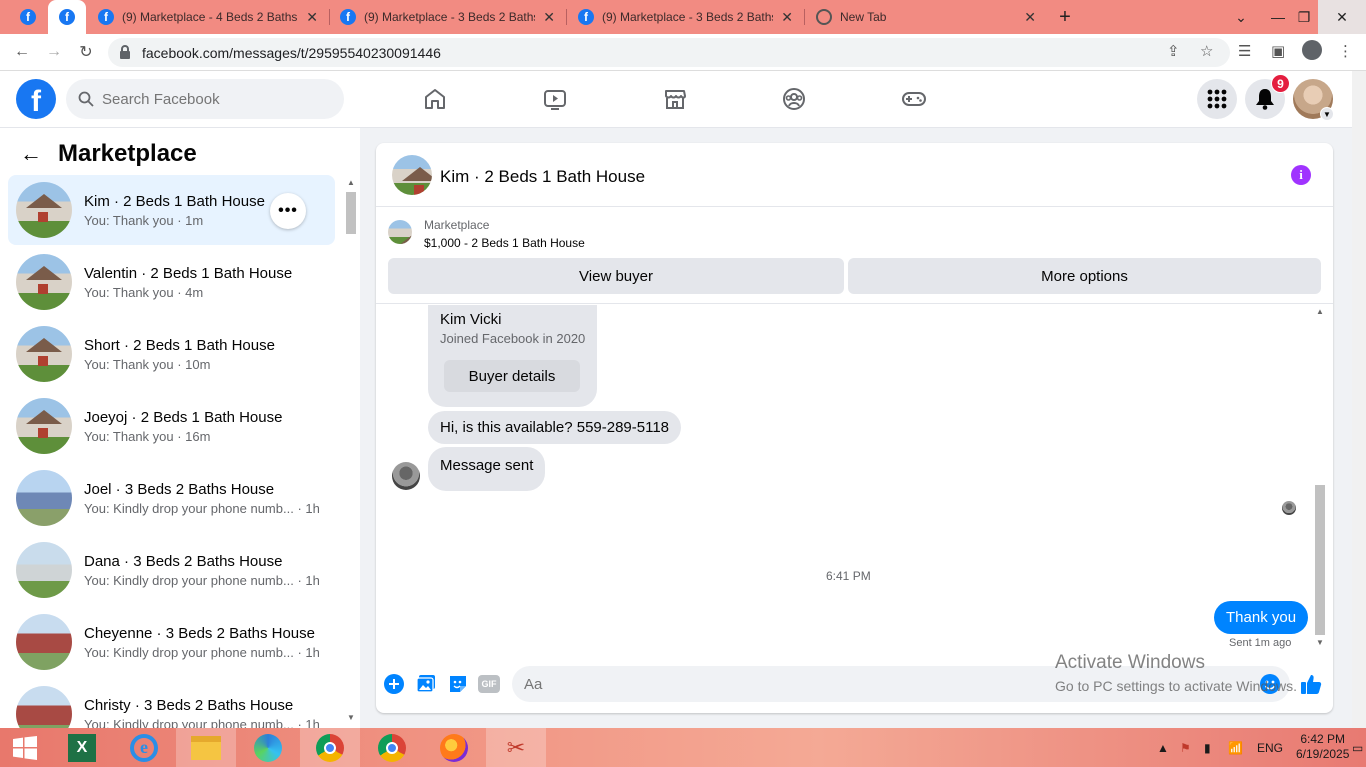  I want to click on chevron-down-icon: ▼, so click(1327, 114).